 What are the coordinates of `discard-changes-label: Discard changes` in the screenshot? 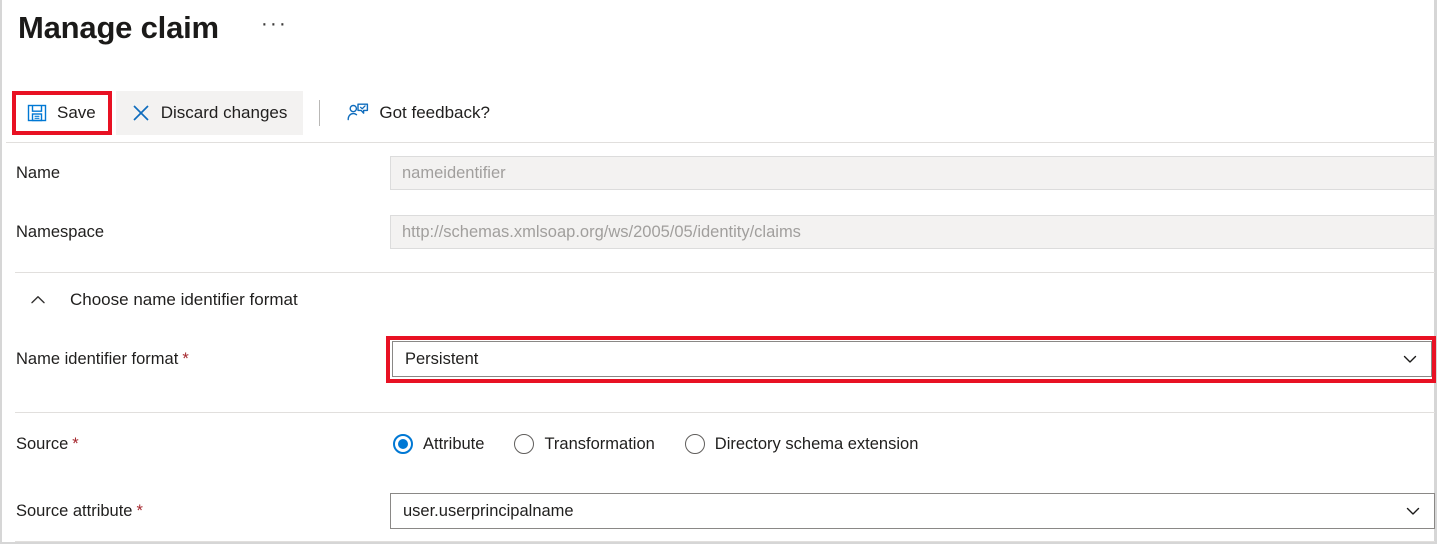 It's located at (224, 112).